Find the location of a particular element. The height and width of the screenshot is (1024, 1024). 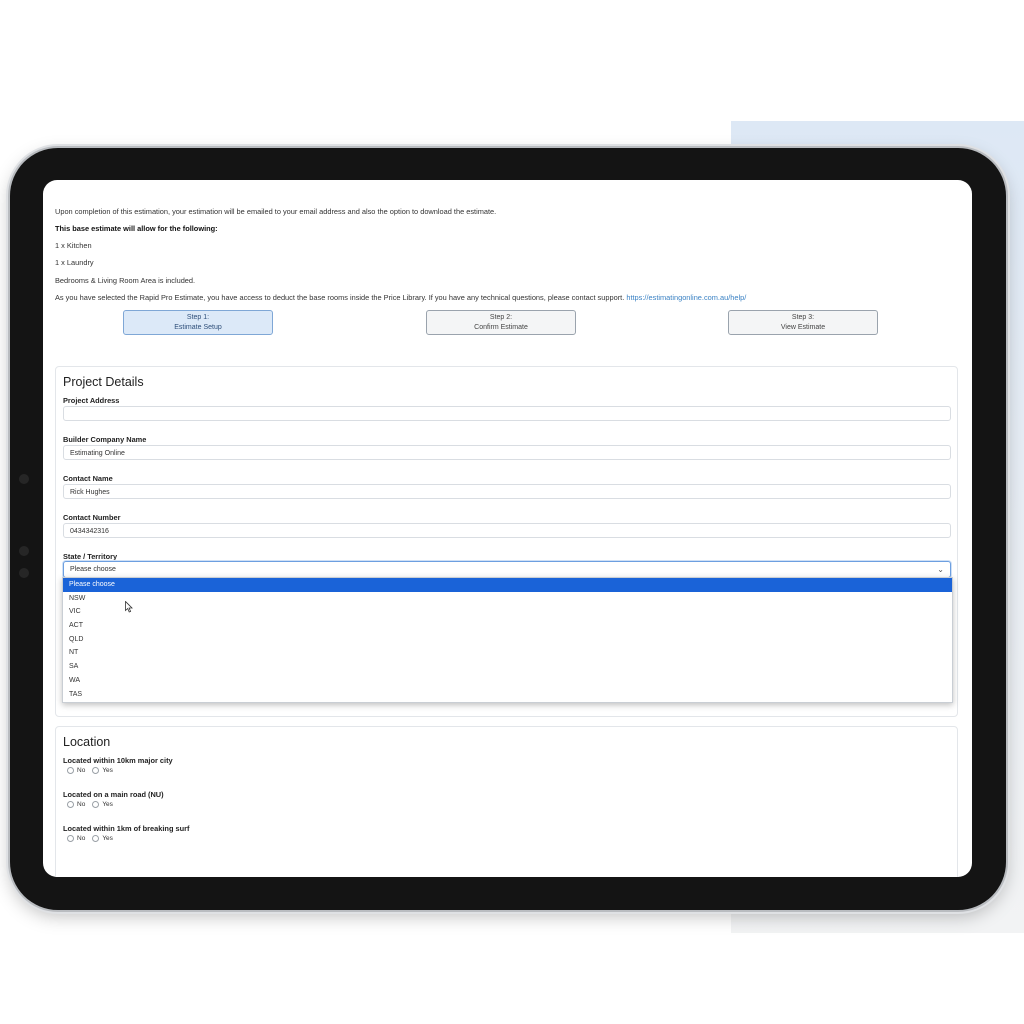

support-link: https://estimatingonline.com.au/help/ is located at coordinates (686, 297).